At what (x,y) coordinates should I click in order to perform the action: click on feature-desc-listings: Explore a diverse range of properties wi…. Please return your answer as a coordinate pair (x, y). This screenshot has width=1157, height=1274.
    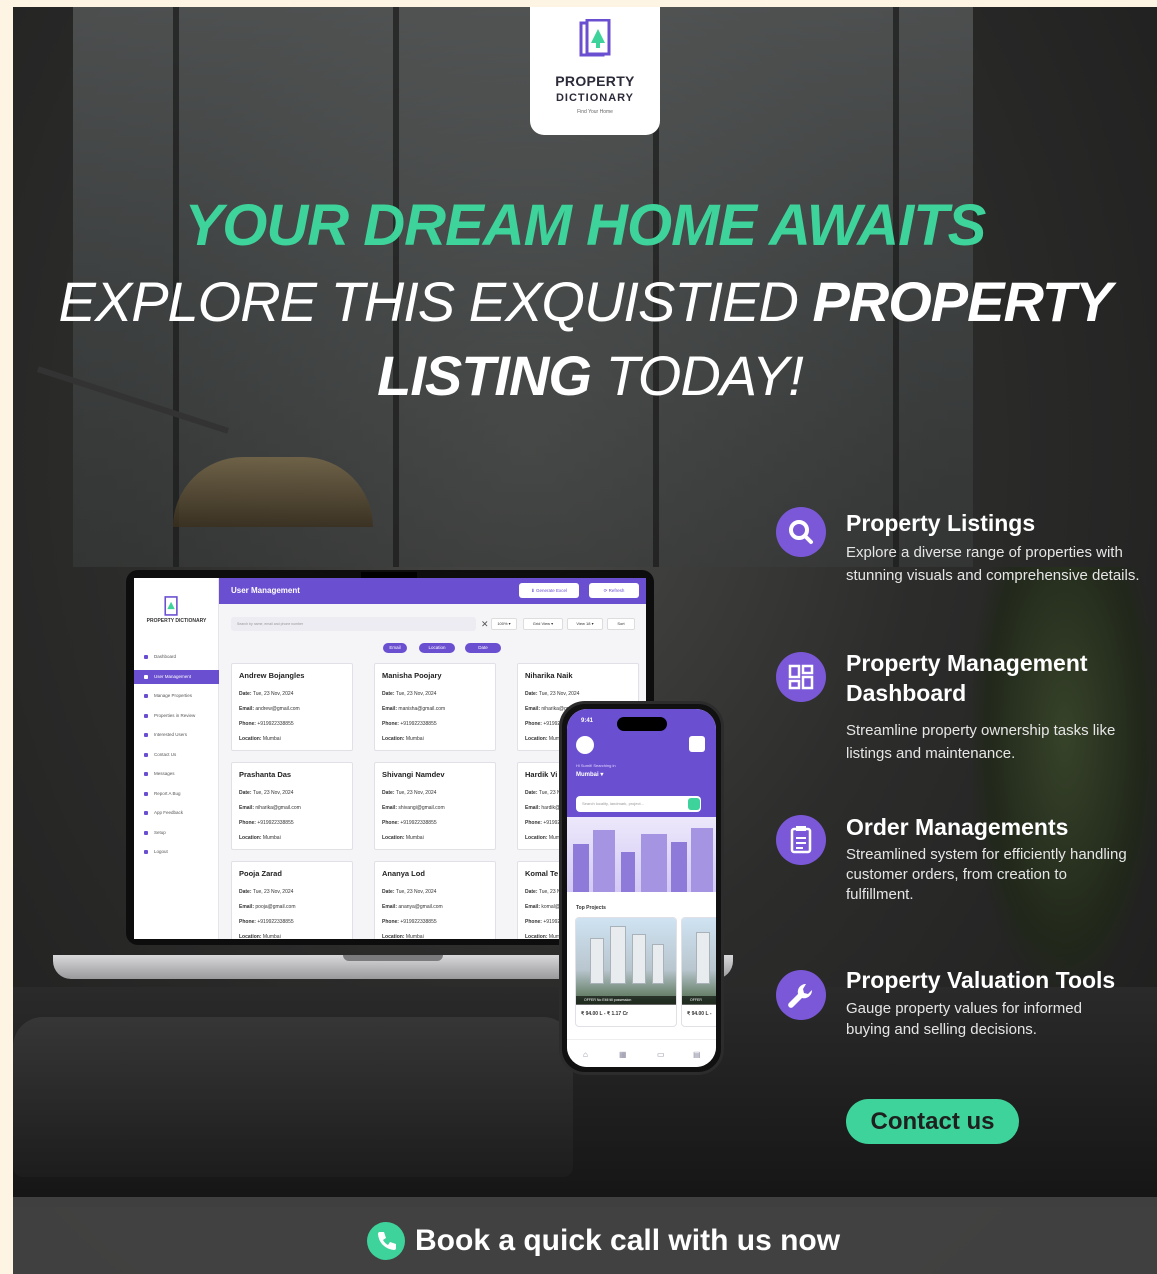
    Looking at the image, I should click on (993, 564).